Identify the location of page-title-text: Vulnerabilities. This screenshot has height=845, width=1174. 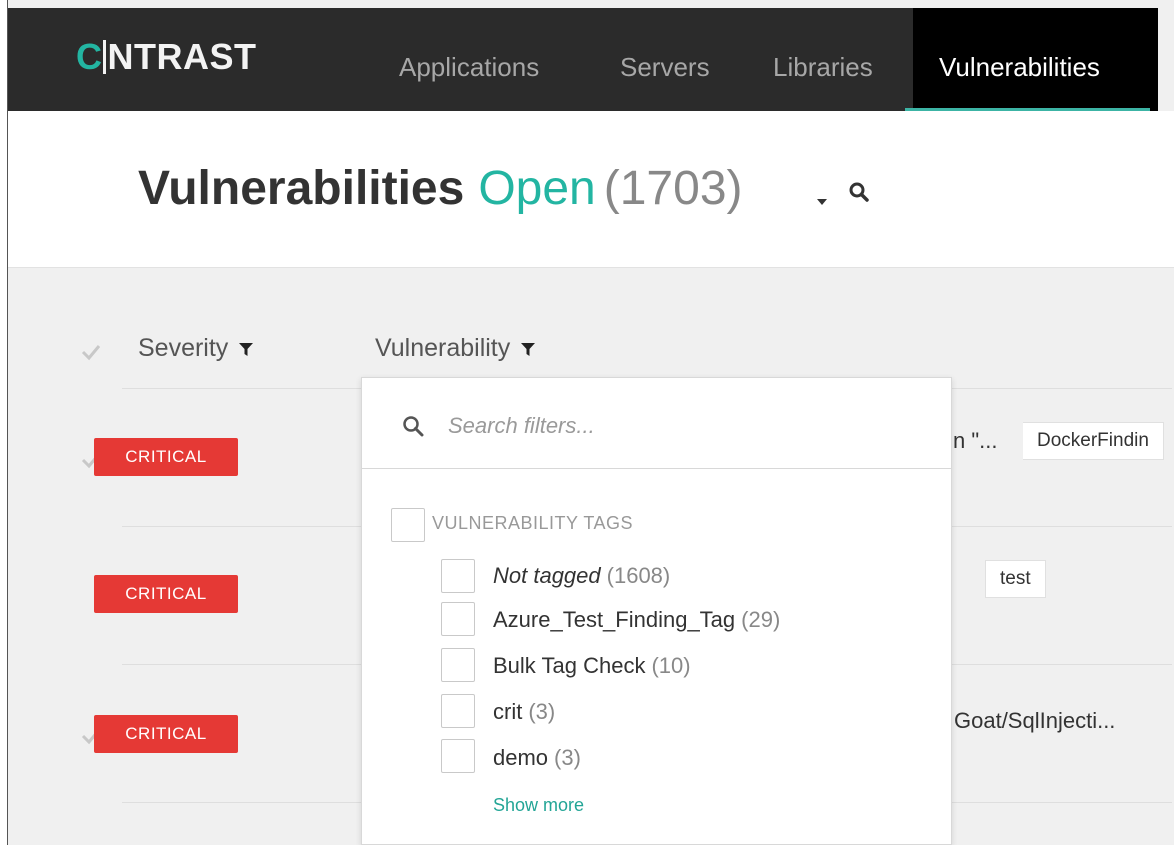
(301, 188).